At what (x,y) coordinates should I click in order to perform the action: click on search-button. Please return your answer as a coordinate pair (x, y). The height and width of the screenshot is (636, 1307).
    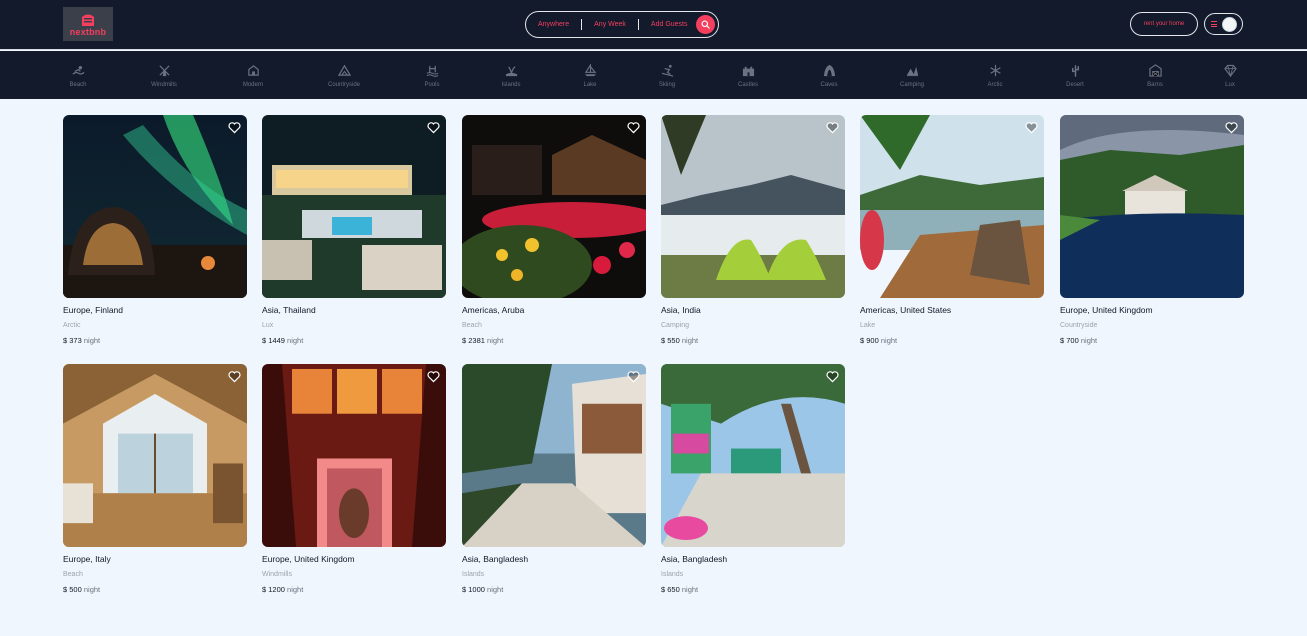
    Looking at the image, I should click on (705, 24).